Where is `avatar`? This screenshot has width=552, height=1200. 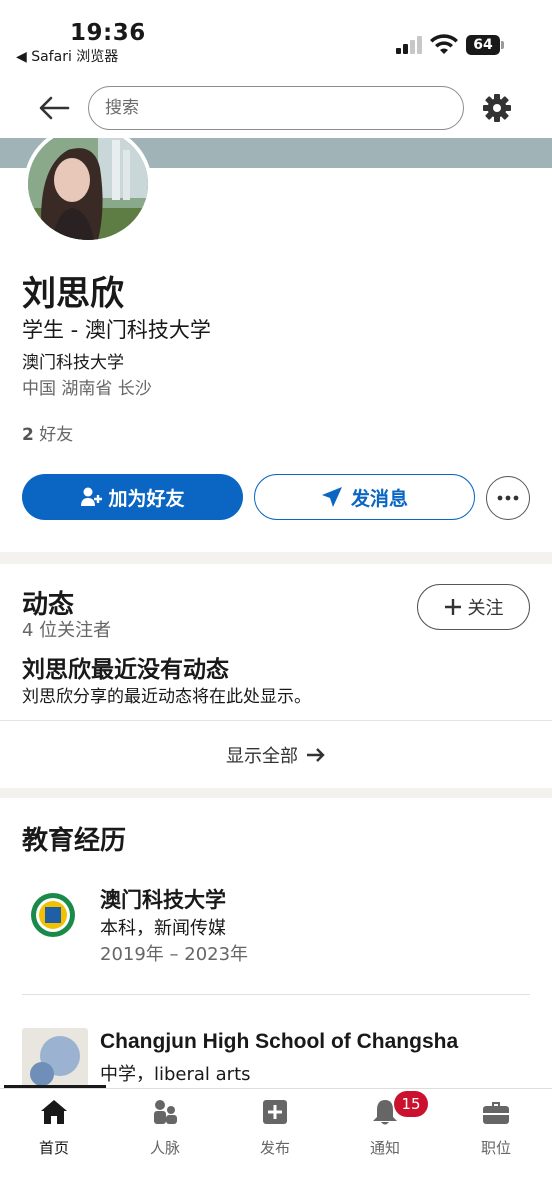
avatar is located at coordinates (88, 191).